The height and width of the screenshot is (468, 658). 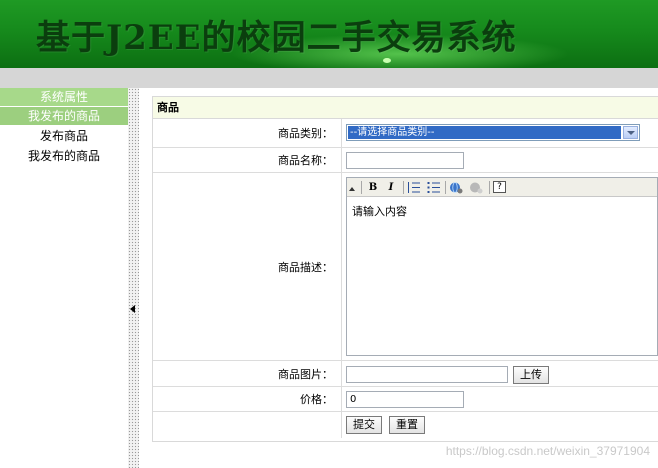 I want to click on reset-button: 重置, so click(x=407, y=425).